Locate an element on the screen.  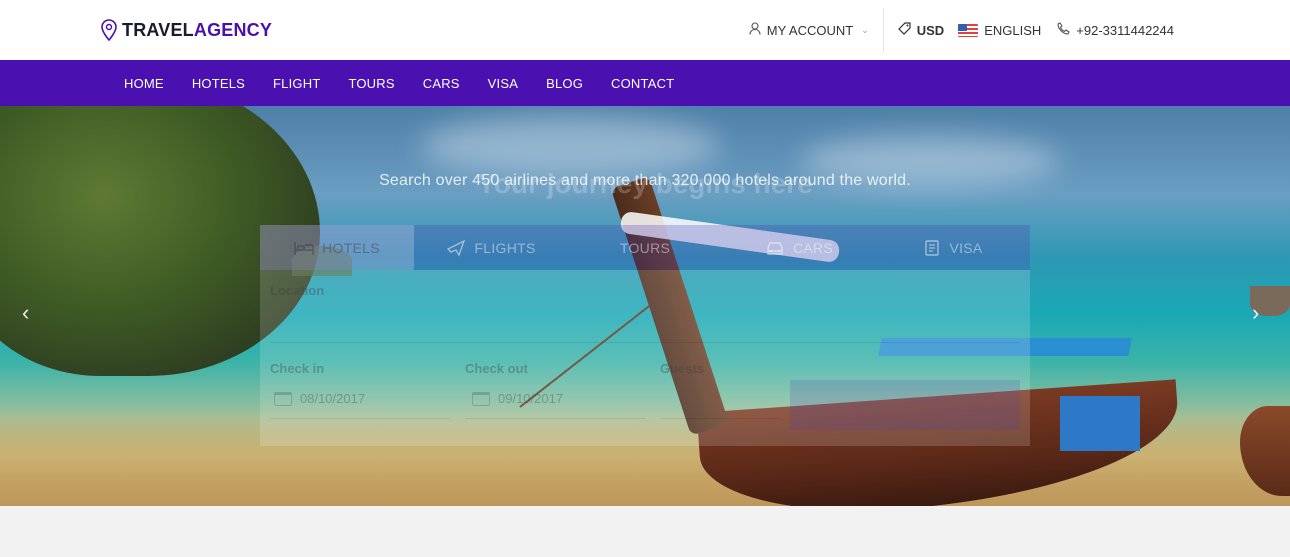
logo-text-part1: TRAVEL is located at coordinates (158, 29).